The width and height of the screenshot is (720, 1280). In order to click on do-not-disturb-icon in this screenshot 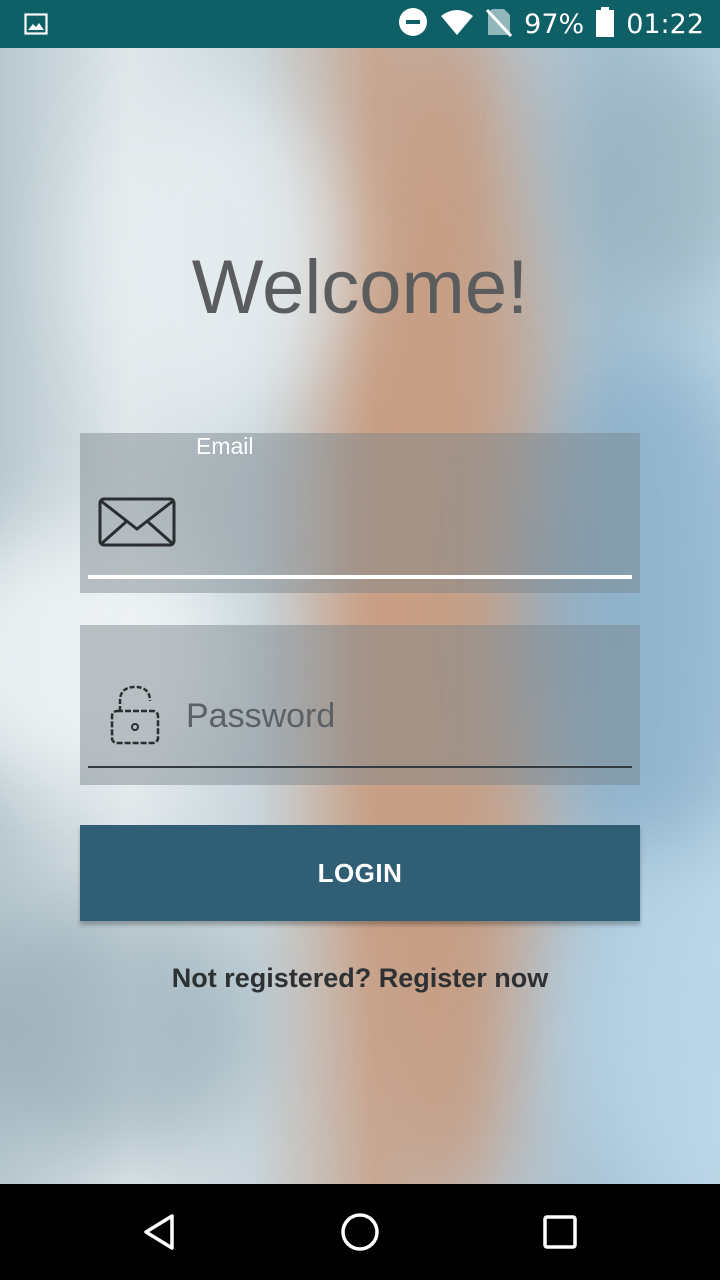, I will do `click(413, 24)`.